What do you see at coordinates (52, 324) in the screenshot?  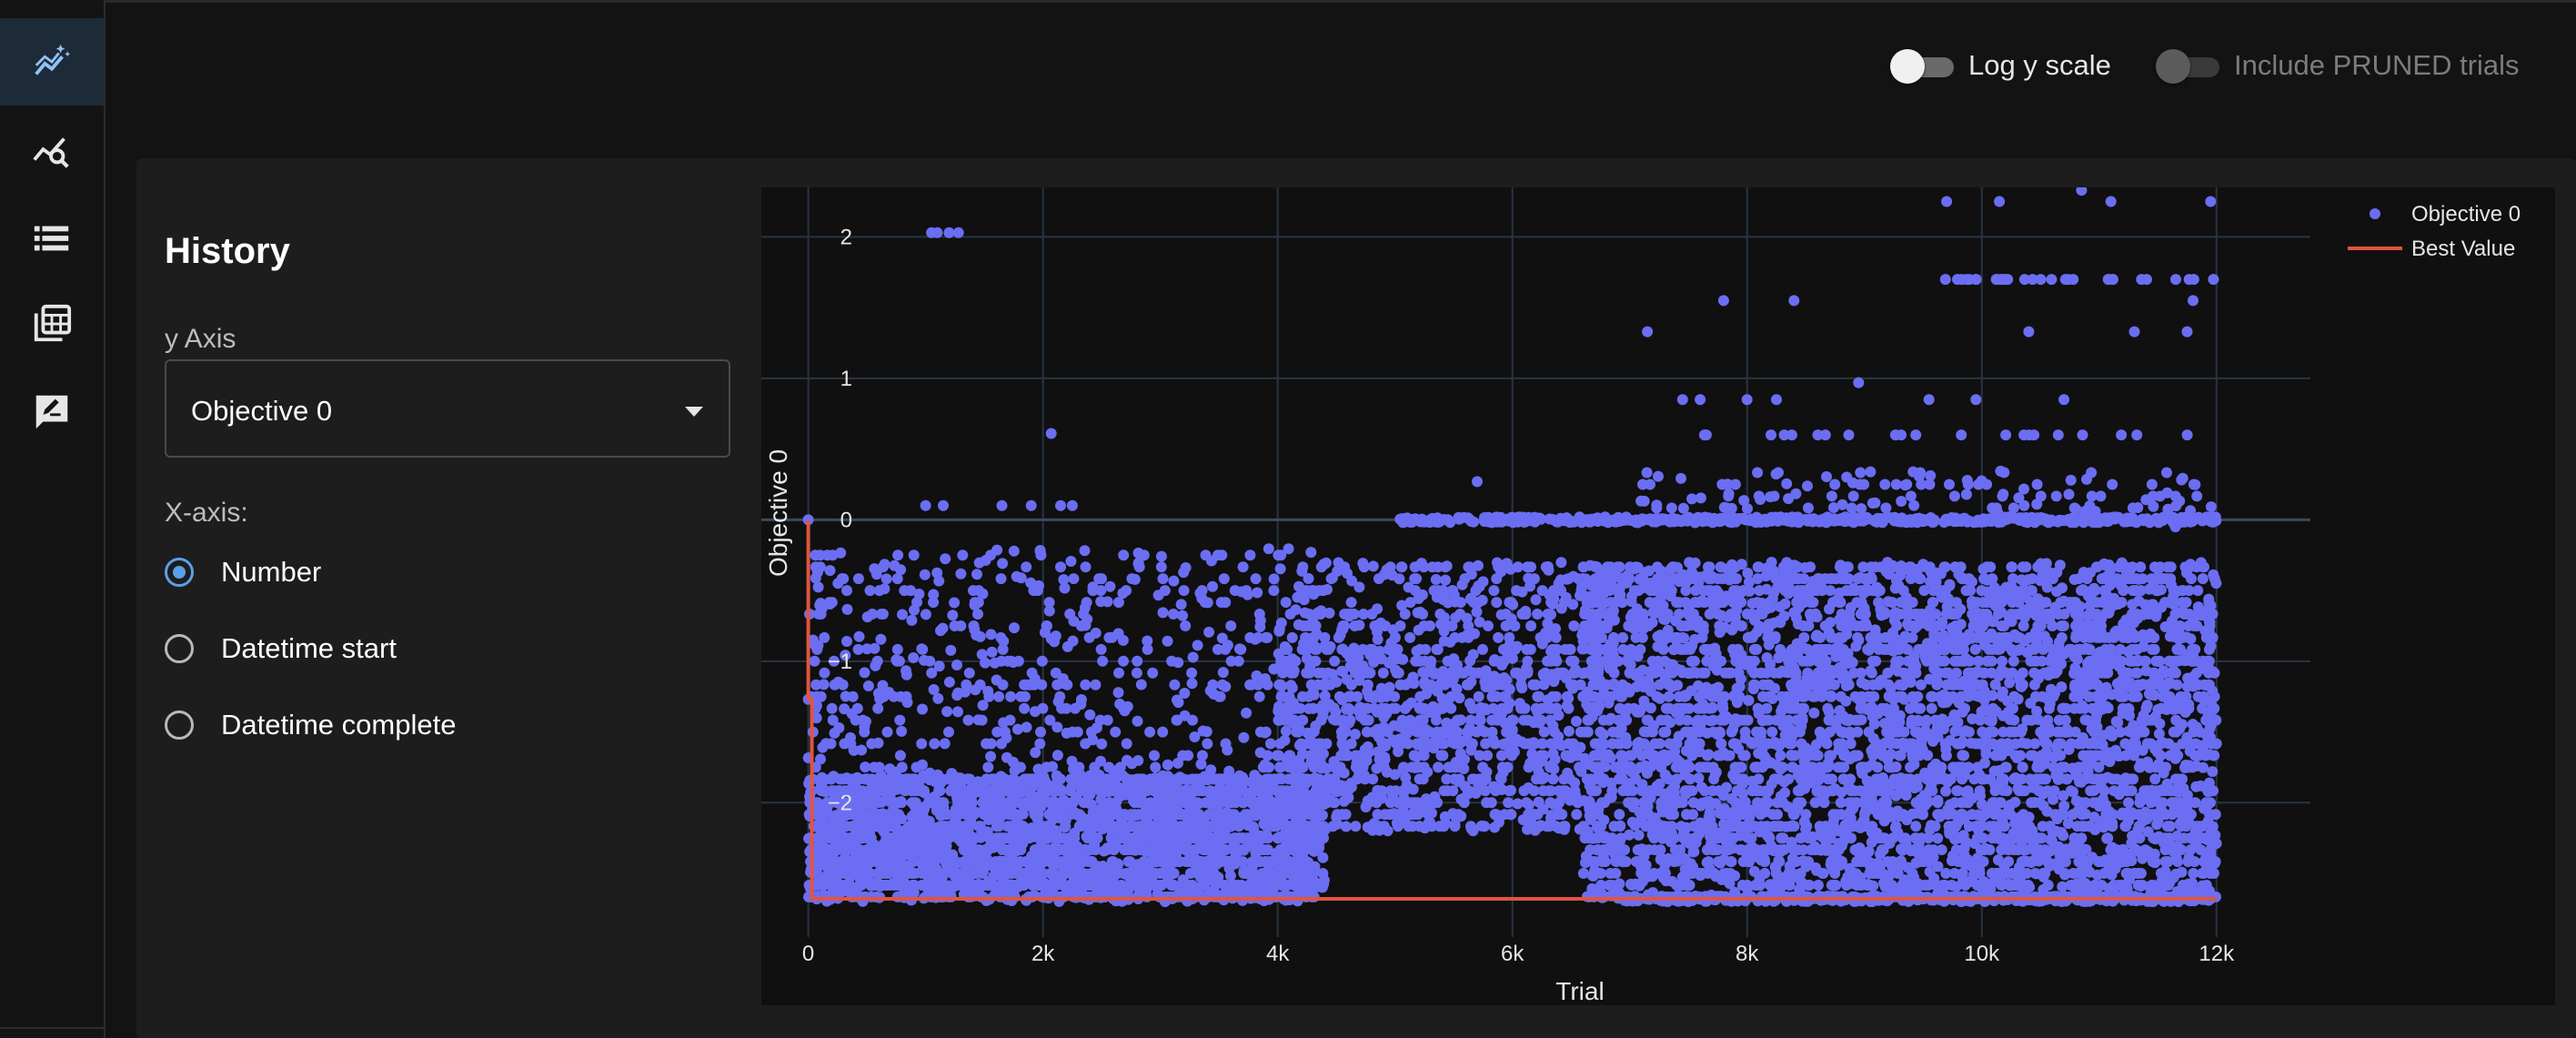 I see `nav-table-button` at bounding box center [52, 324].